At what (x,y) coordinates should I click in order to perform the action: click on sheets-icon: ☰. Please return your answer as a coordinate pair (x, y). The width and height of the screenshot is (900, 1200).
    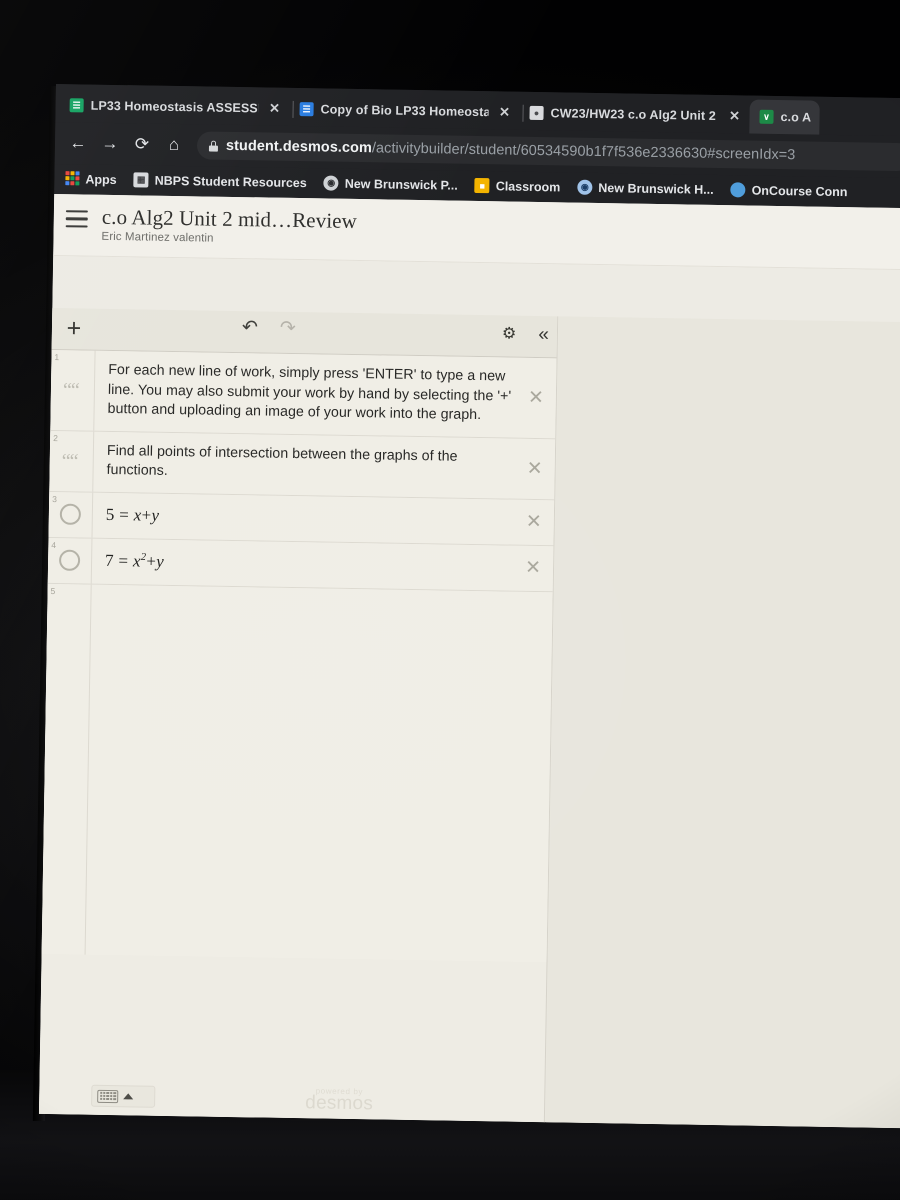
    Looking at the image, I should click on (76, 105).